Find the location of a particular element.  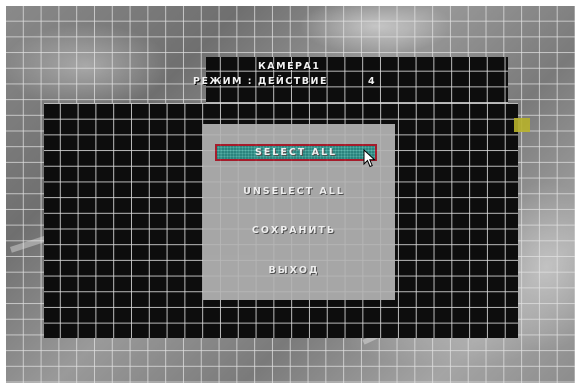

mode-value: 4 is located at coordinates (372, 81).